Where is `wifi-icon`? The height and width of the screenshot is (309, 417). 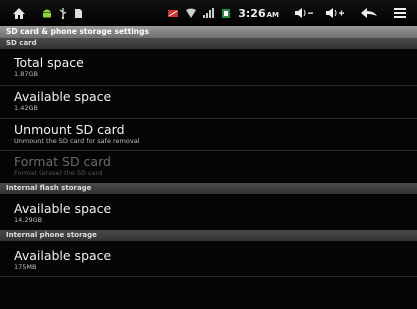 wifi-icon is located at coordinates (191, 13).